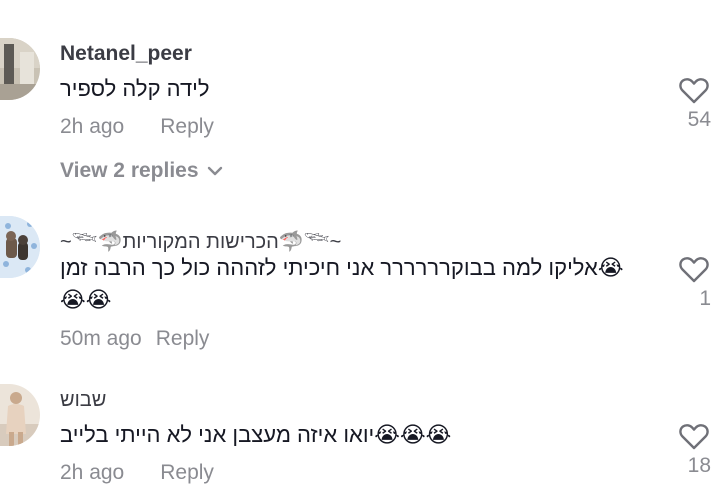 Image resolution: width=711 pixels, height=500 pixels. Describe the element at coordinates (160, 2) in the screenshot. I see `previous-comment-remnant` at that location.